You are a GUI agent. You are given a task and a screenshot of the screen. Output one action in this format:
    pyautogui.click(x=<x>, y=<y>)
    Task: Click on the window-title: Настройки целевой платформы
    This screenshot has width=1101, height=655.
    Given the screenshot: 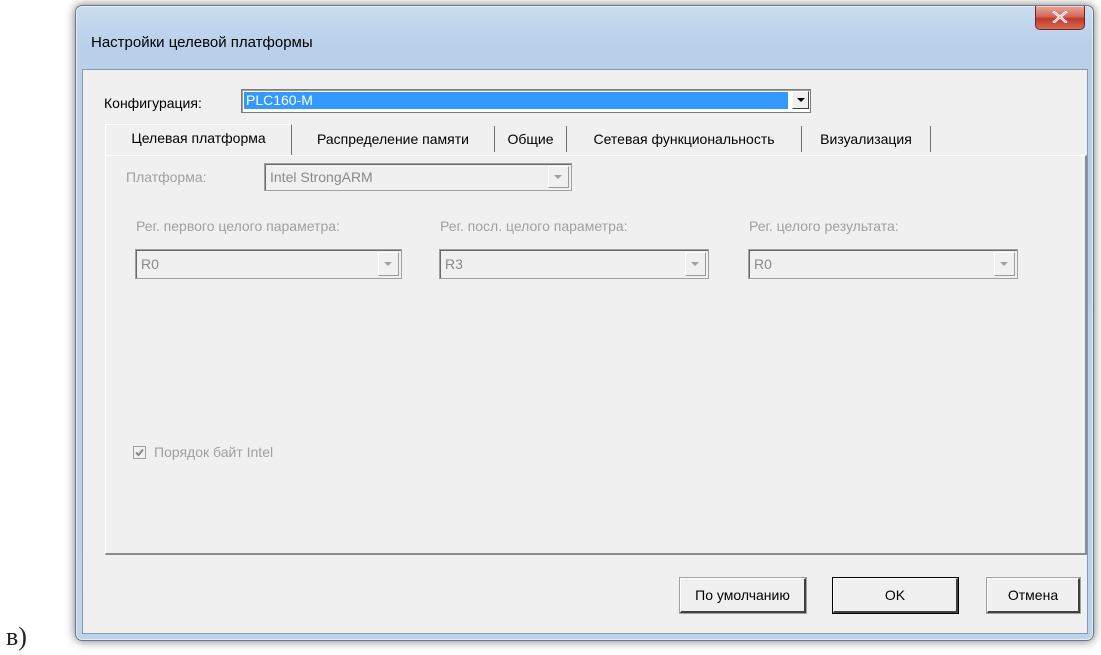 What is the action you would take?
    pyautogui.click(x=202, y=42)
    